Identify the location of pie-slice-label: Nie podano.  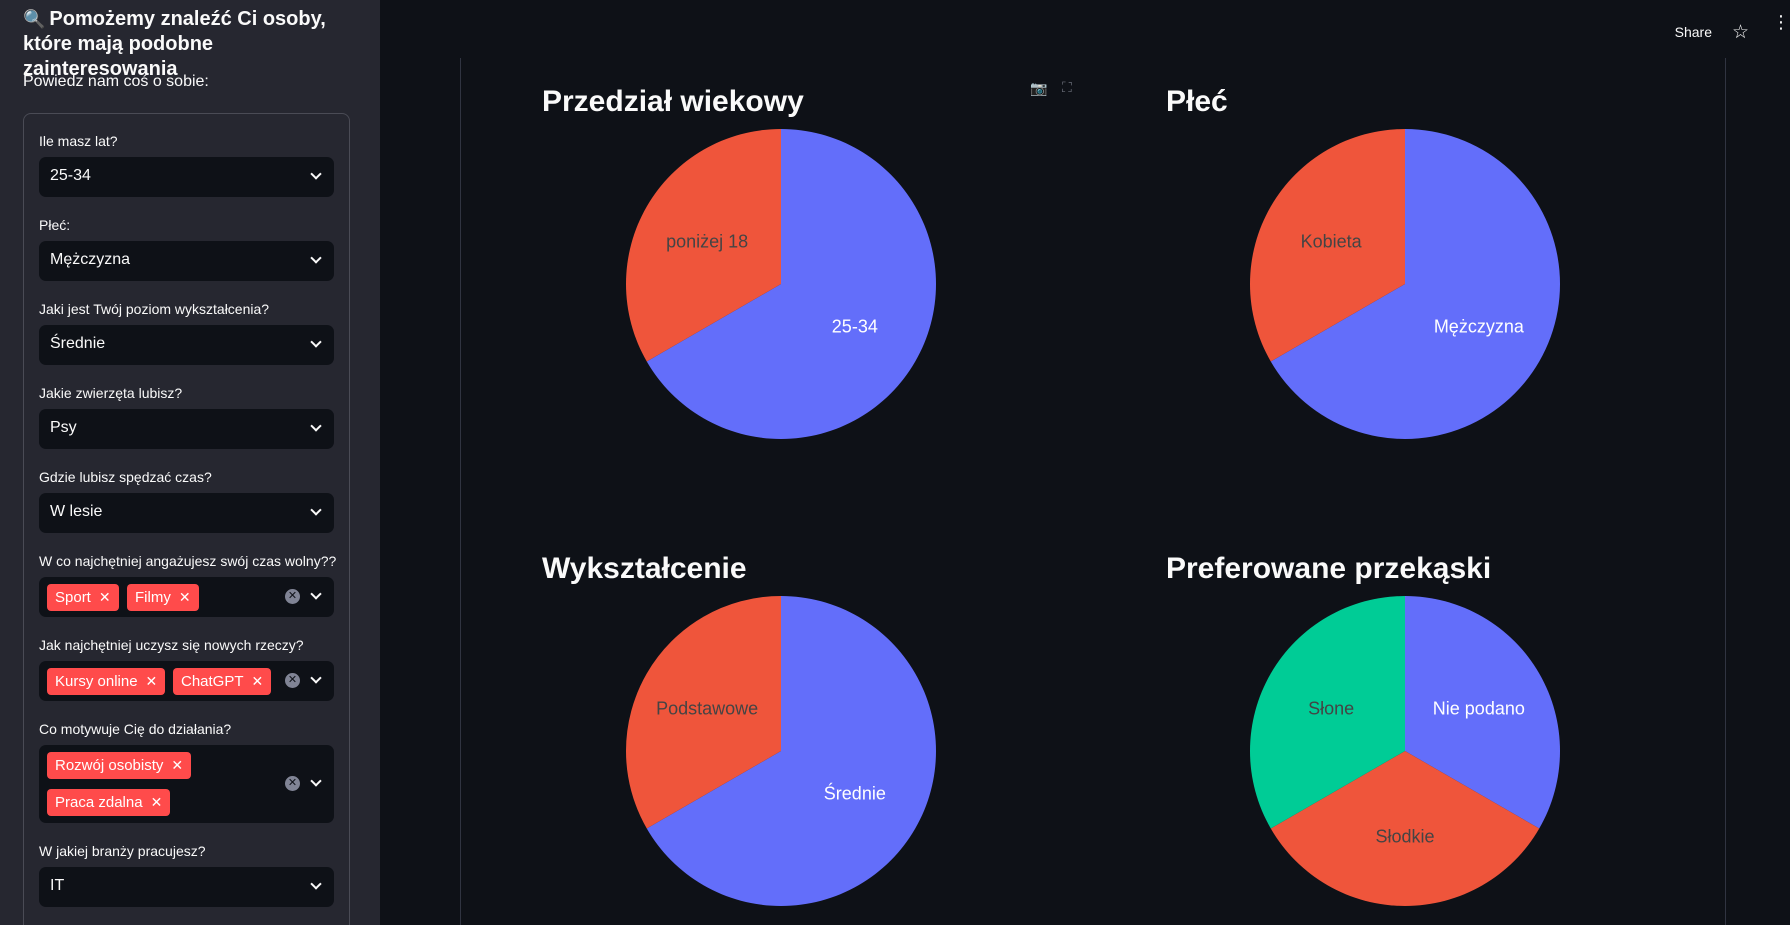
(1479, 708).